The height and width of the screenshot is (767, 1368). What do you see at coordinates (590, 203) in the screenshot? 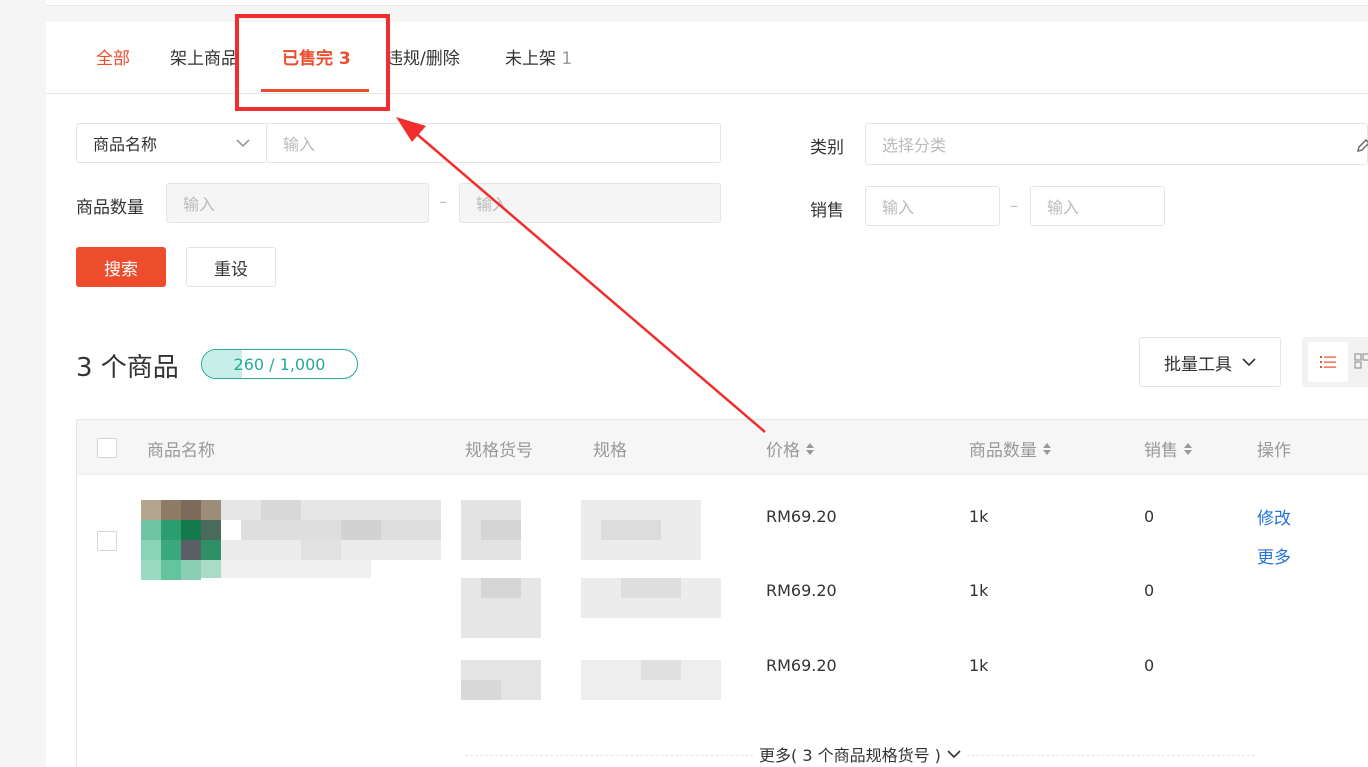
I see `quantity-max-input: 输入` at bounding box center [590, 203].